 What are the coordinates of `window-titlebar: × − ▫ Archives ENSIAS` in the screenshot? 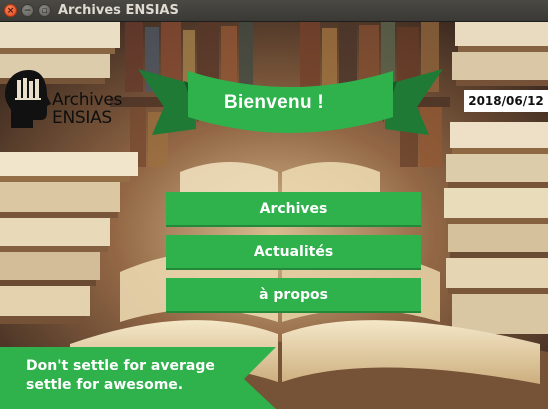 It's located at (274, 11).